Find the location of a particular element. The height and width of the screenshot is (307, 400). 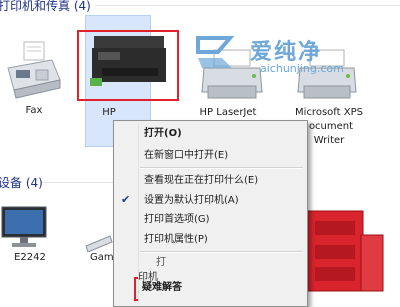

fax-label: Fax is located at coordinates (34, 110).